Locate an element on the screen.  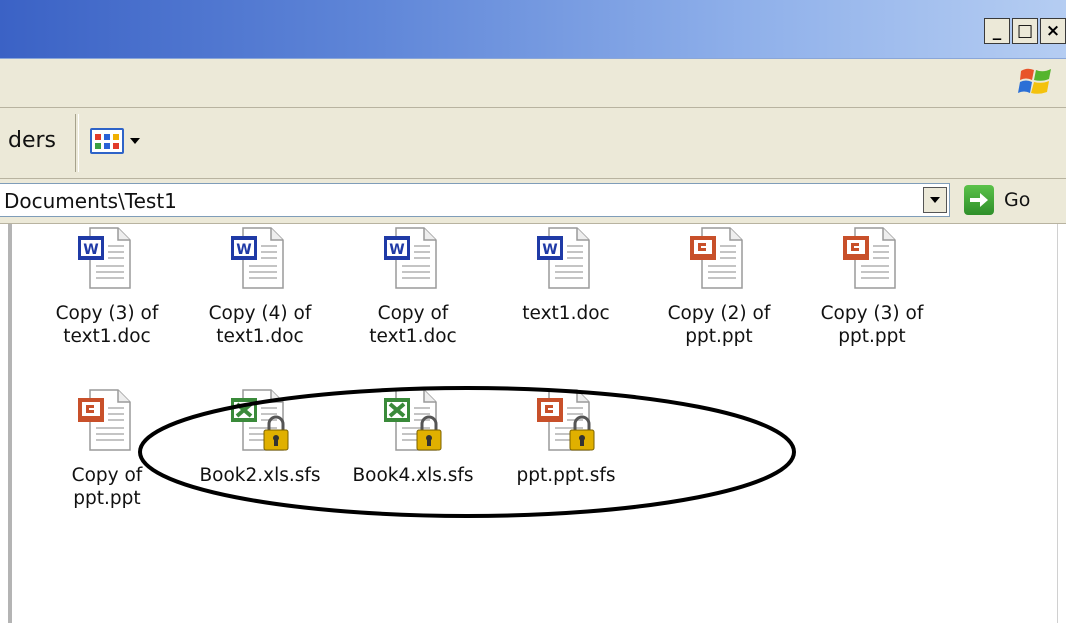
address-dropdown-button is located at coordinates (935, 200).